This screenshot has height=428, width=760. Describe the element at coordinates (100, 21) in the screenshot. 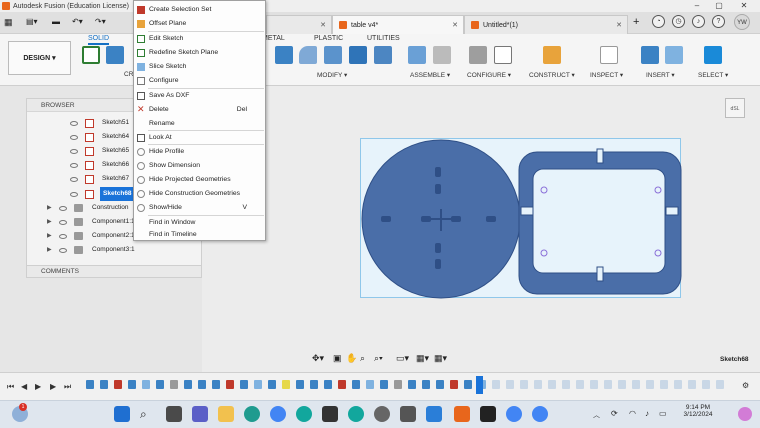

I see `redo-icon: ↷▾` at that location.